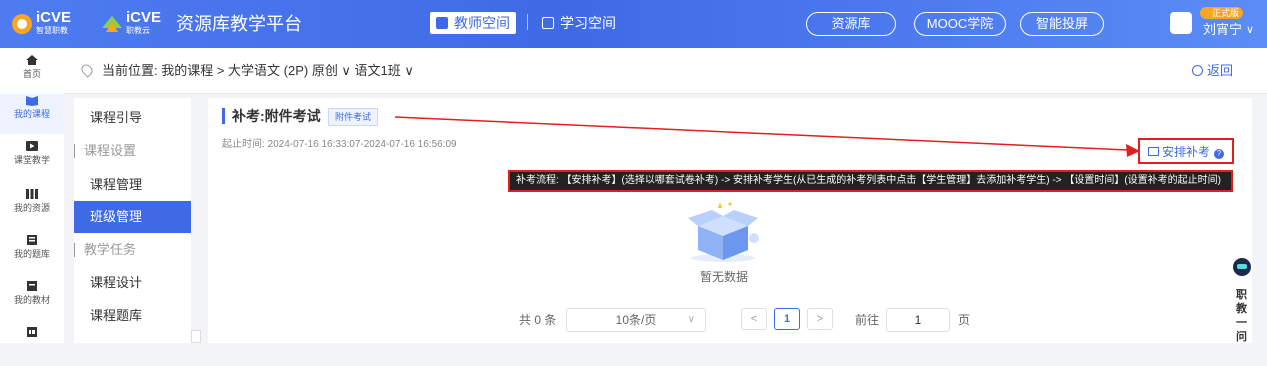 This screenshot has height=366, width=1267. Describe the element at coordinates (730, 320) in the screenshot. I see `pagination: 共 0 条 10条/页 ∨ < 1 > 前往 1 页` at that location.